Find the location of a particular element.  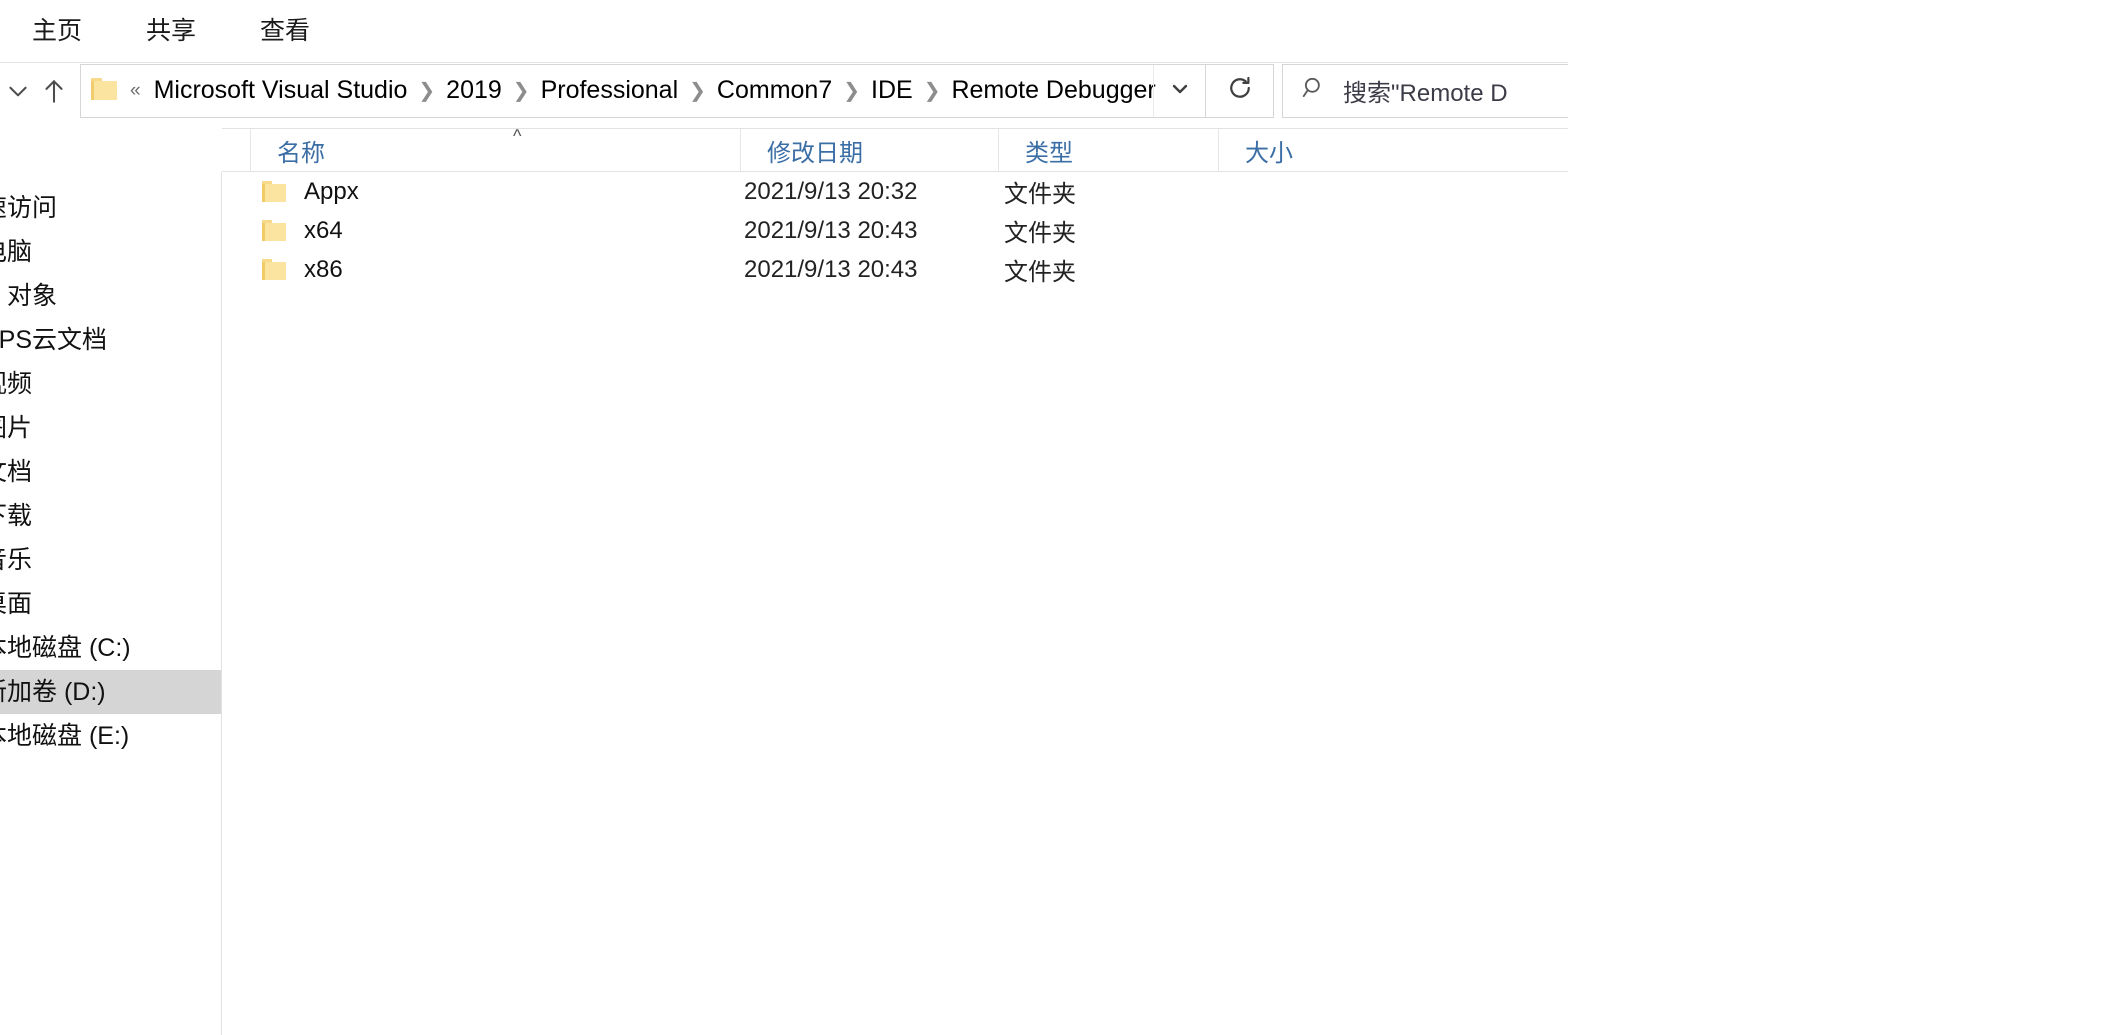

sidebar-item-9: 桌面 is located at coordinates (110, 604).